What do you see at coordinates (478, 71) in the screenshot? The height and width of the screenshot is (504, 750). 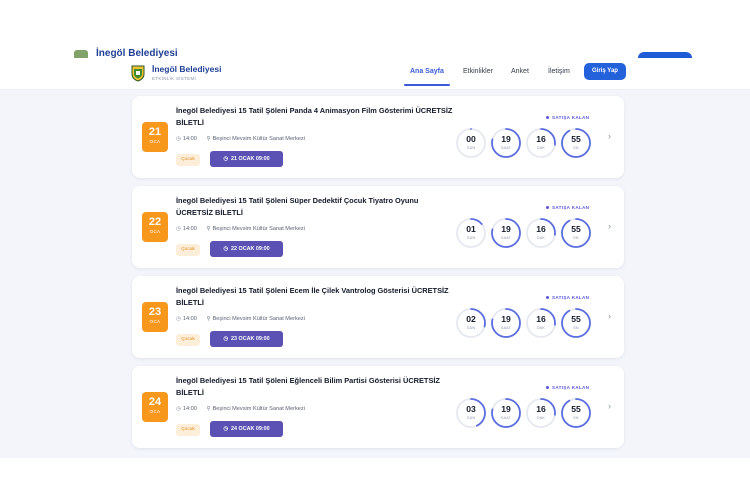 I see `nav-link-events: Etkinlikler` at bounding box center [478, 71].